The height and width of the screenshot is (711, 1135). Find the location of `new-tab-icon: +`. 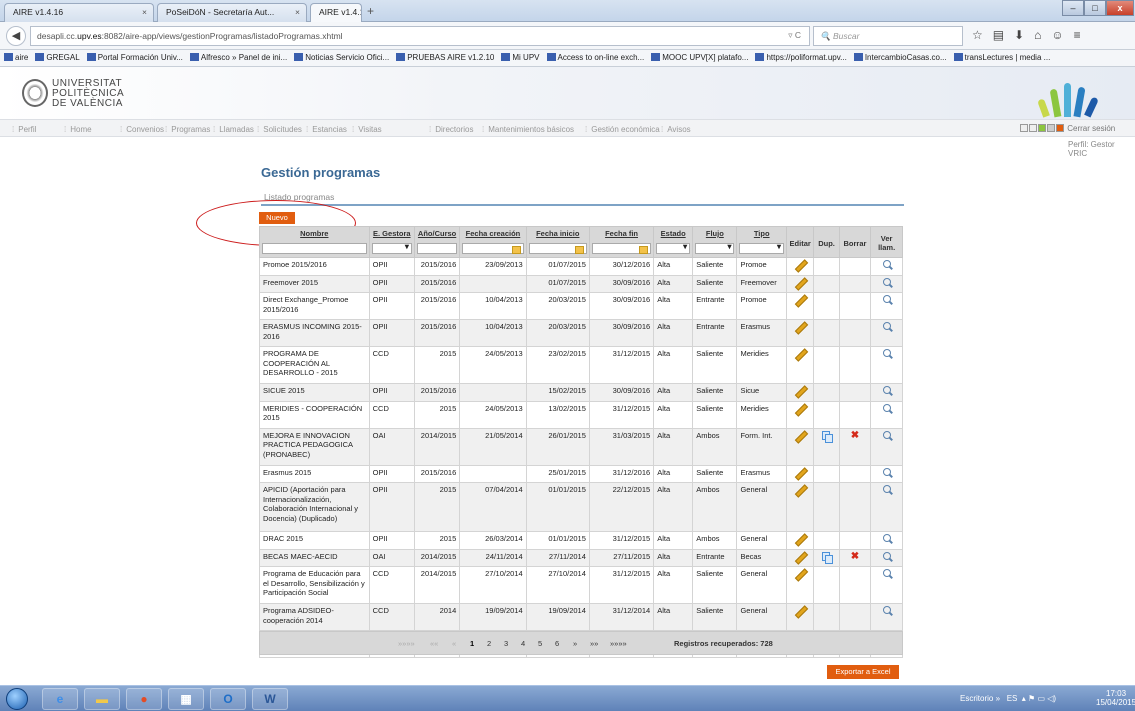

new-tab-icon: + is located at coordinates (370, 11).